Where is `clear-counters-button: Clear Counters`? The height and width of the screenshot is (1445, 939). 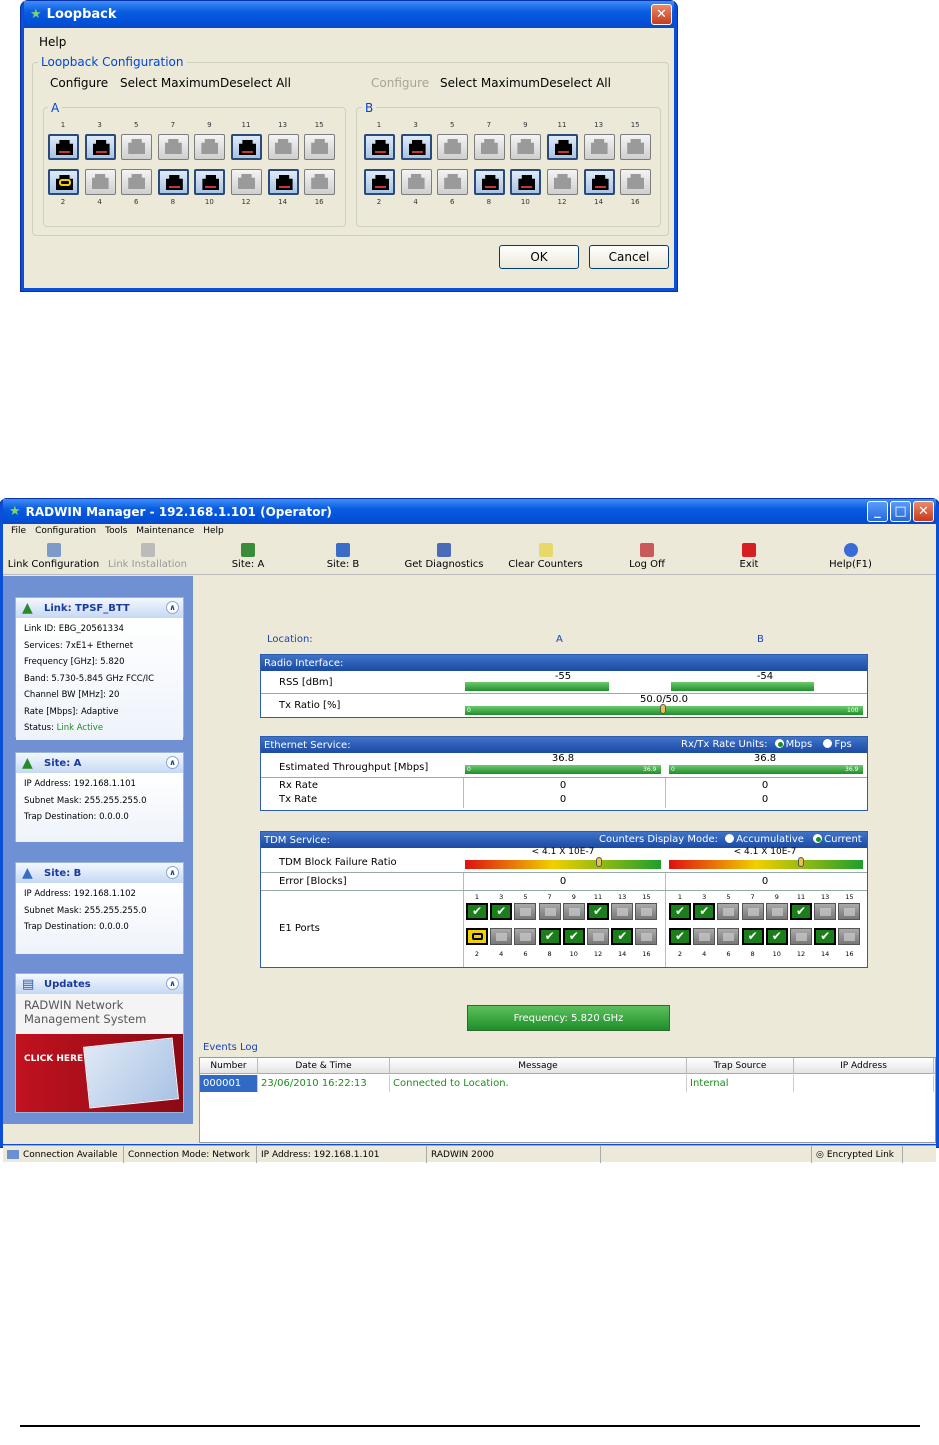 clear-counters-button: Clear Counters is located at coordinates (545, 557).